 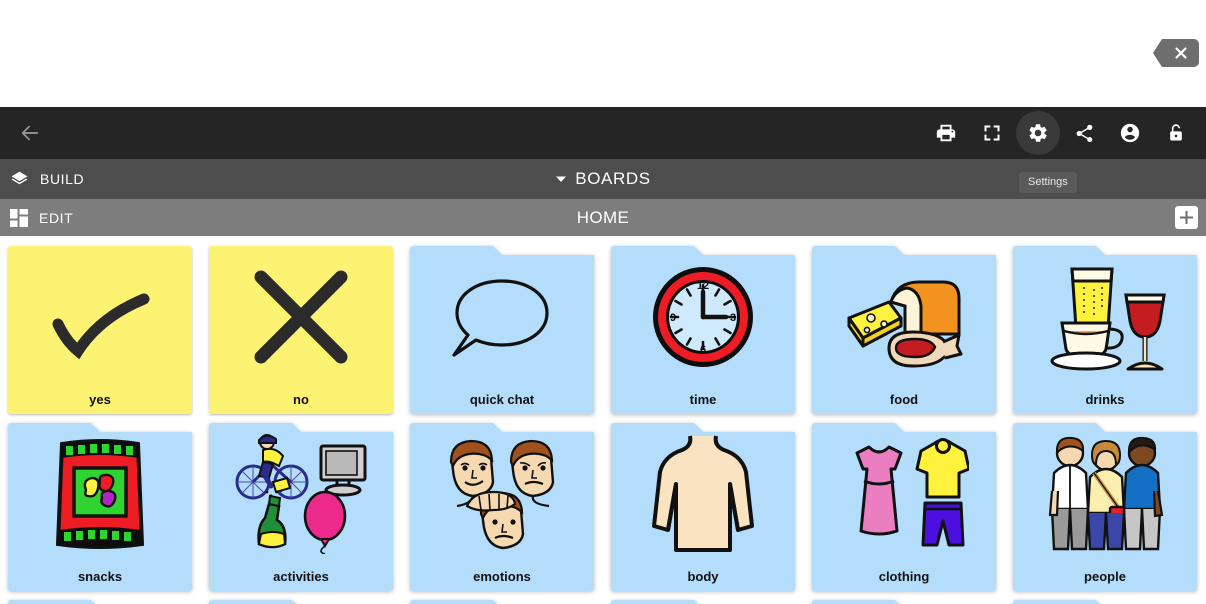 I want to click on snacks-art, so click(x=100, y=494).